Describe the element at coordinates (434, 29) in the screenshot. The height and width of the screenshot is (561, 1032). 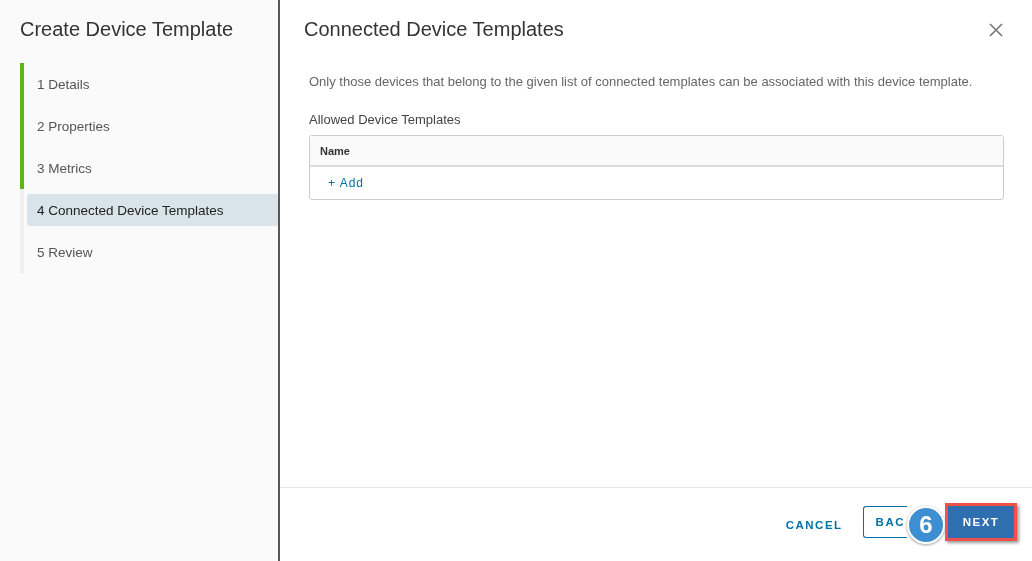
I see `dialog-title: Connected Device Templates` at that location.